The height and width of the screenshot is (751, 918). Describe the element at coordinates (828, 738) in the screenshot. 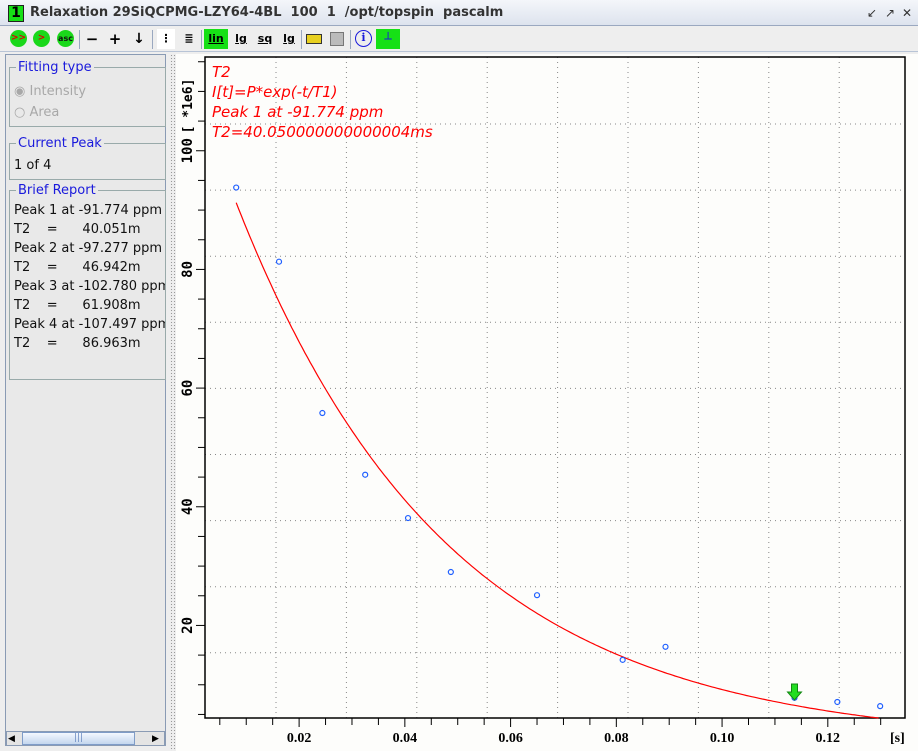

I see `x-tick-label: 0.12` at that location.